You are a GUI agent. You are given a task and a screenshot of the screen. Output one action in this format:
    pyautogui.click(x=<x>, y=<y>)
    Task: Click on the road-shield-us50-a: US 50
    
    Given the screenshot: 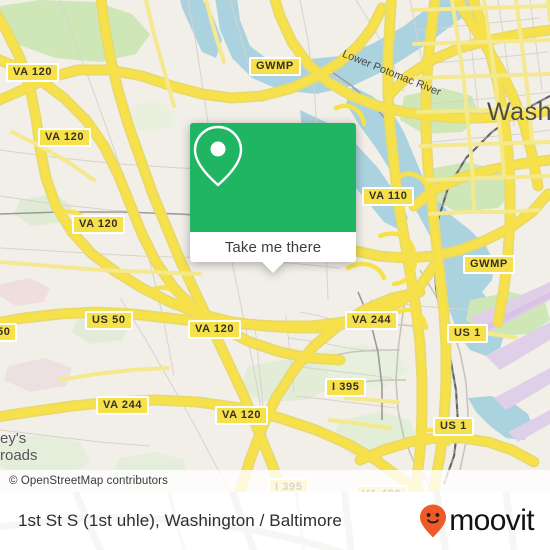 What is the action you would take?
    pyautogui.click(x=109, y=320)
    